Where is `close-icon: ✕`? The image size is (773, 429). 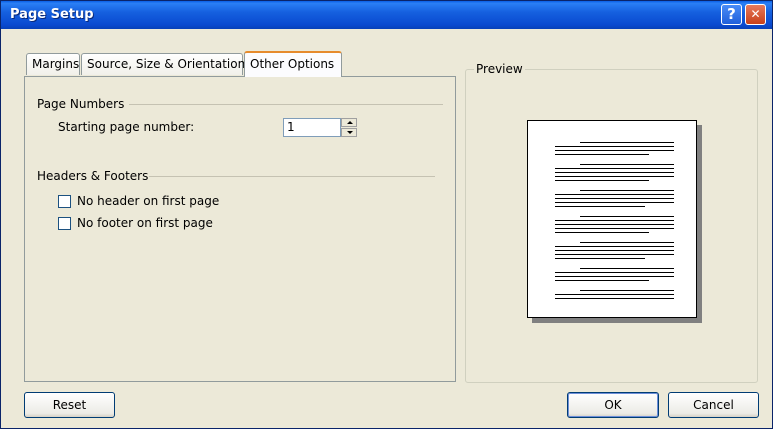
close-icon: ✕ is located at coordinates (755, 14).